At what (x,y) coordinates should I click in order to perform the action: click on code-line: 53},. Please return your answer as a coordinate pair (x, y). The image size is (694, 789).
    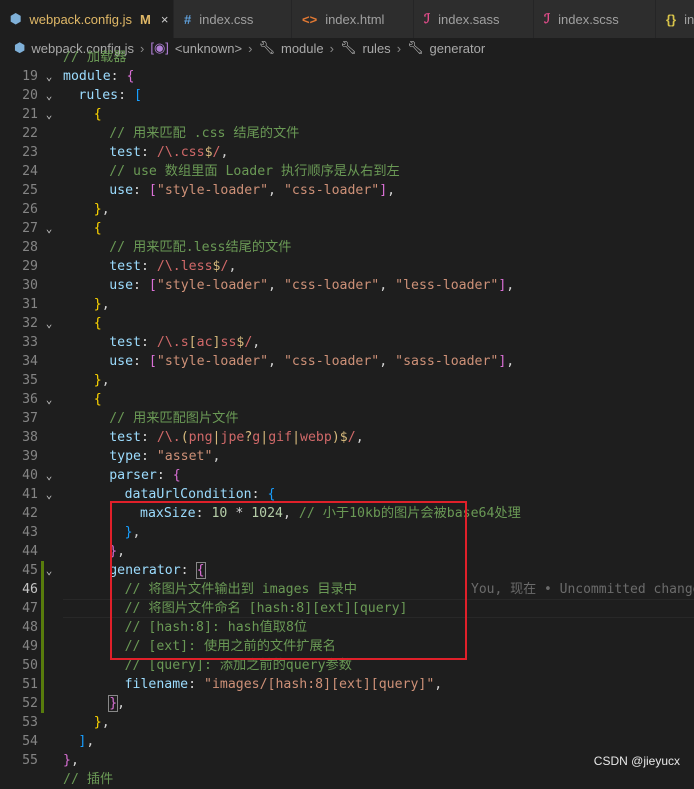
    Looking at the image, I should click on (347, 722).